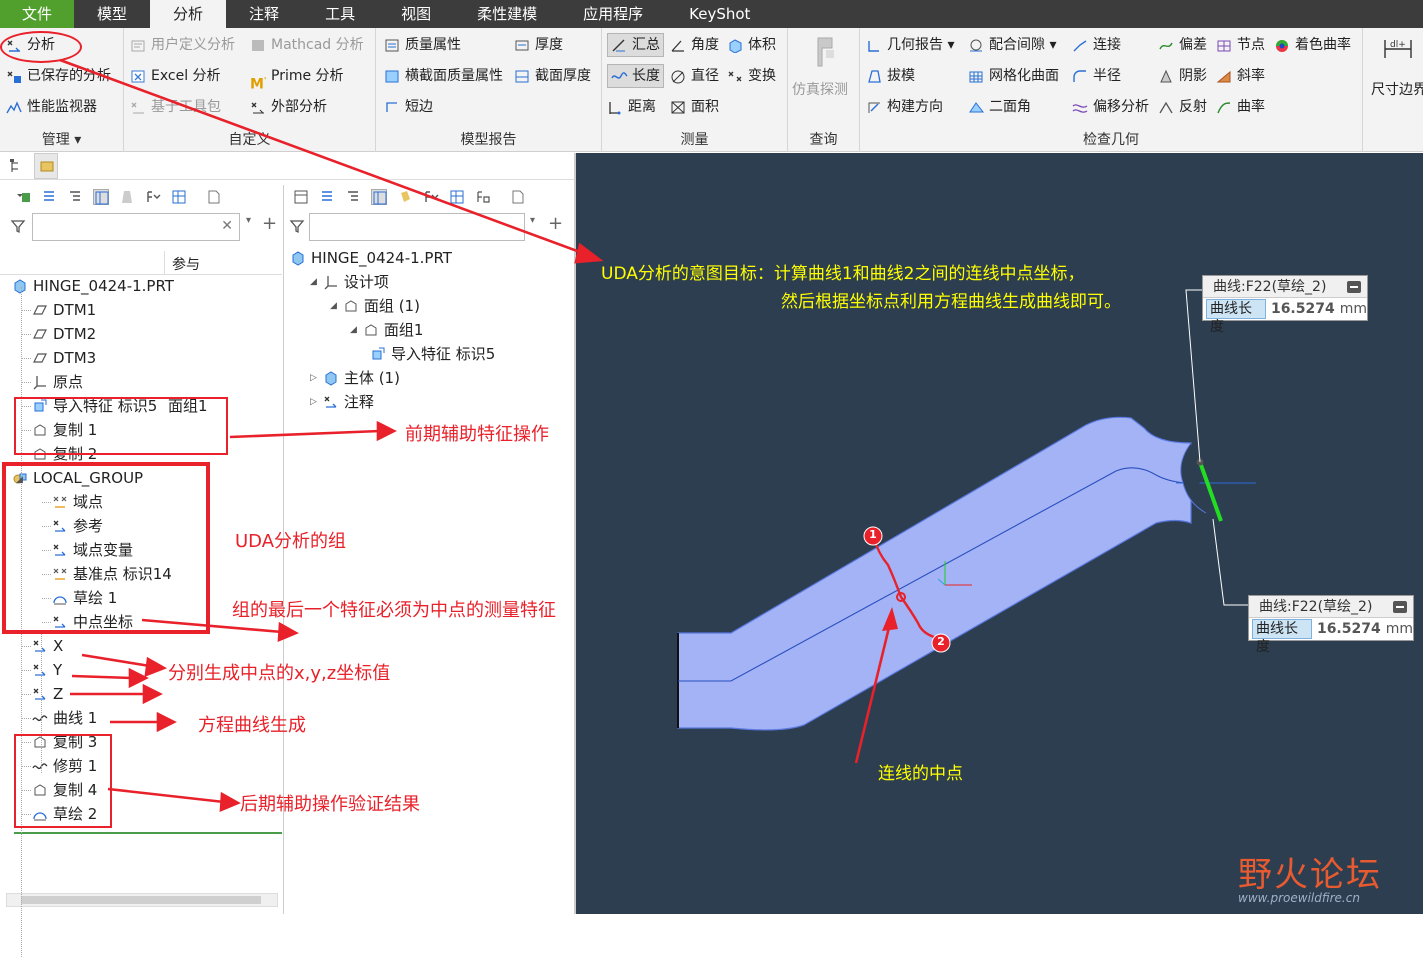 The height and width of the screenshot is (957, 1423). I want to click on node-button: 节点, so click(1240, 45).